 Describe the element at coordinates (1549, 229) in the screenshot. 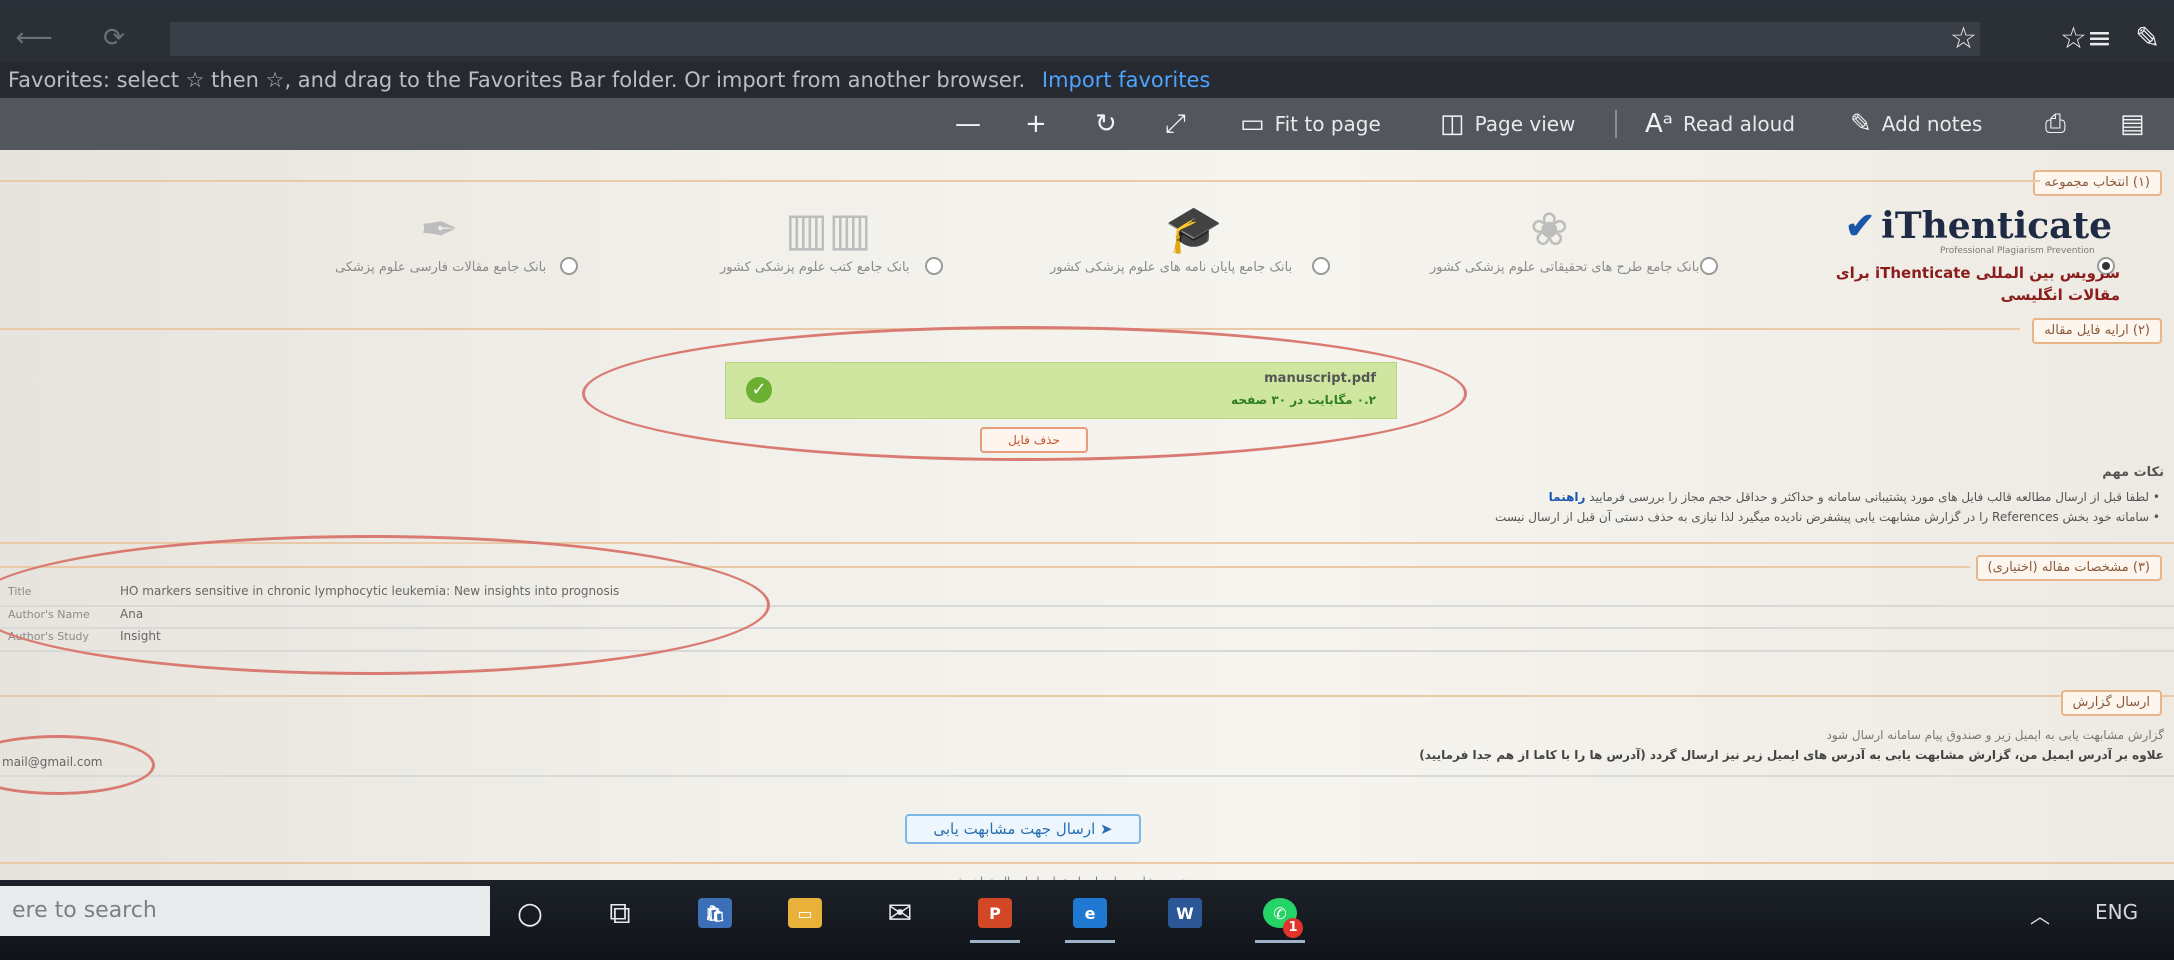

I see `lotus-logo-icon: ❀` at that location.